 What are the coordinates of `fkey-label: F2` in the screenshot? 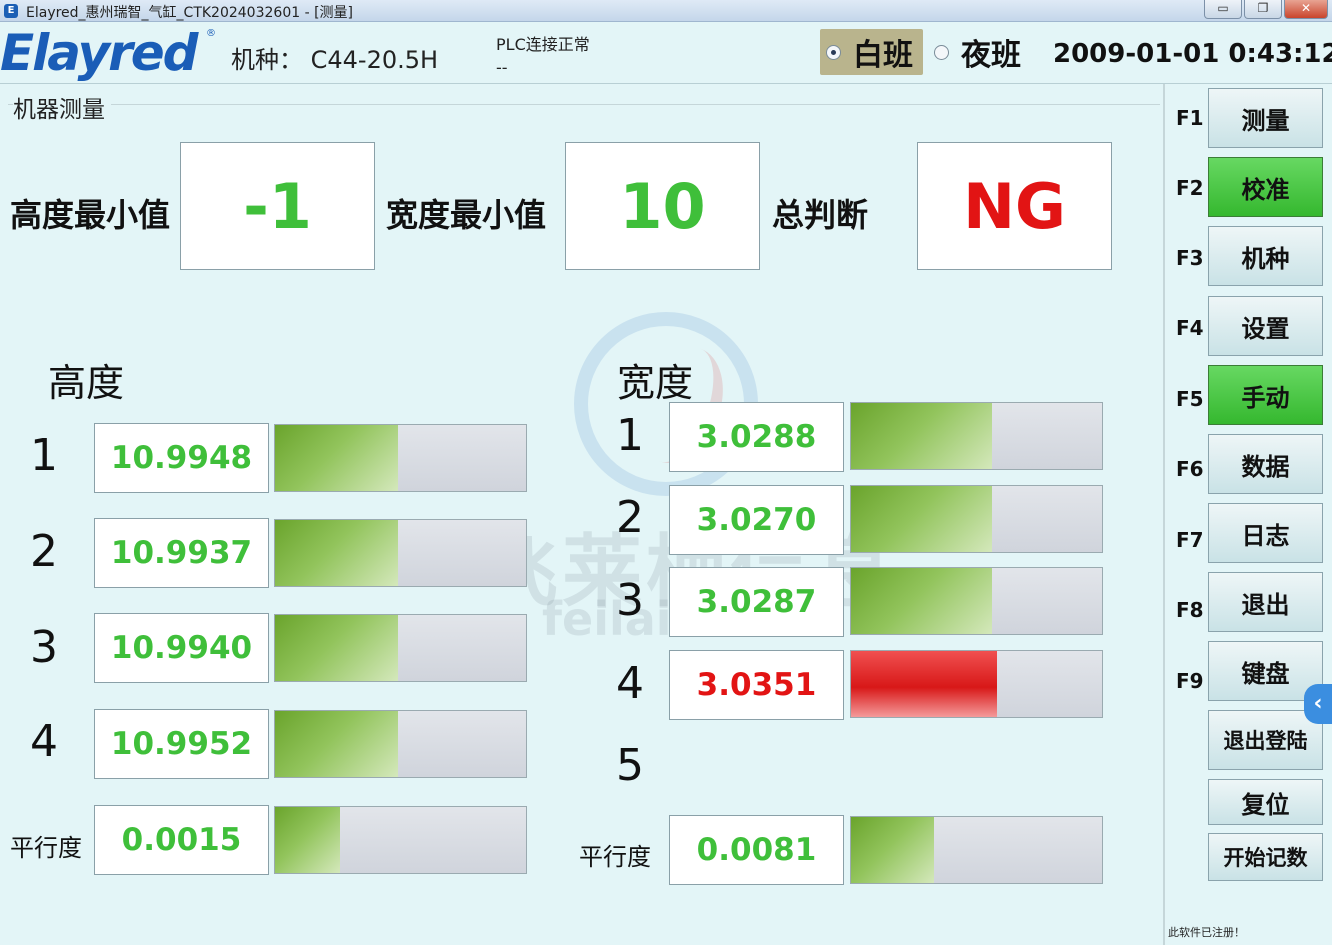 It's located at (1190, 188).